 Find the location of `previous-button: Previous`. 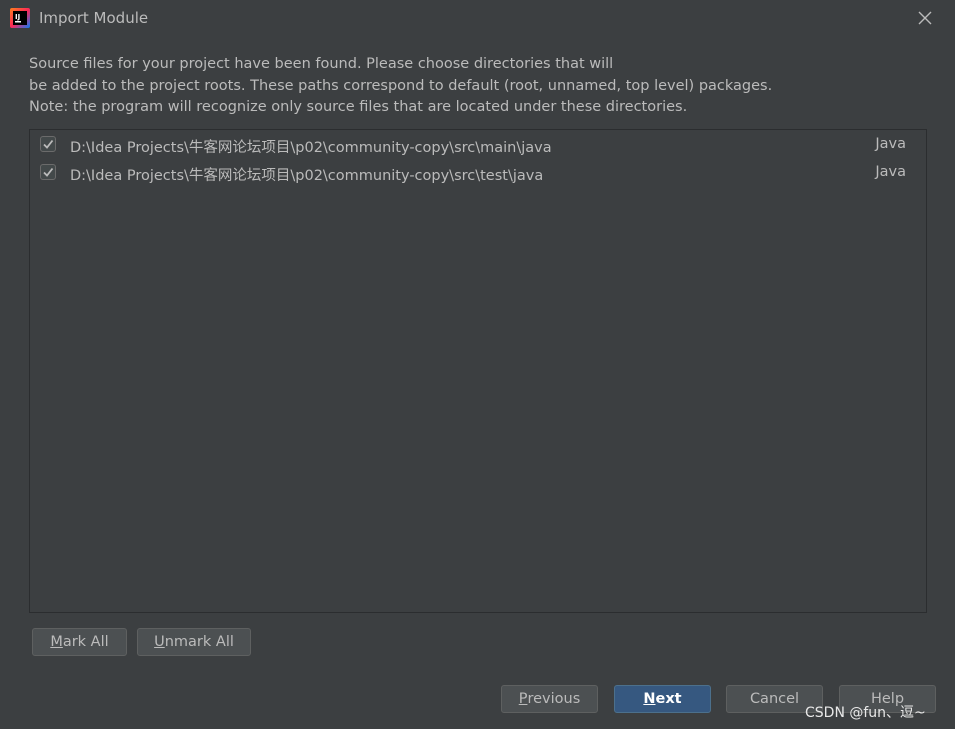

previous-button: Previous is located at coordinates (549, 699).